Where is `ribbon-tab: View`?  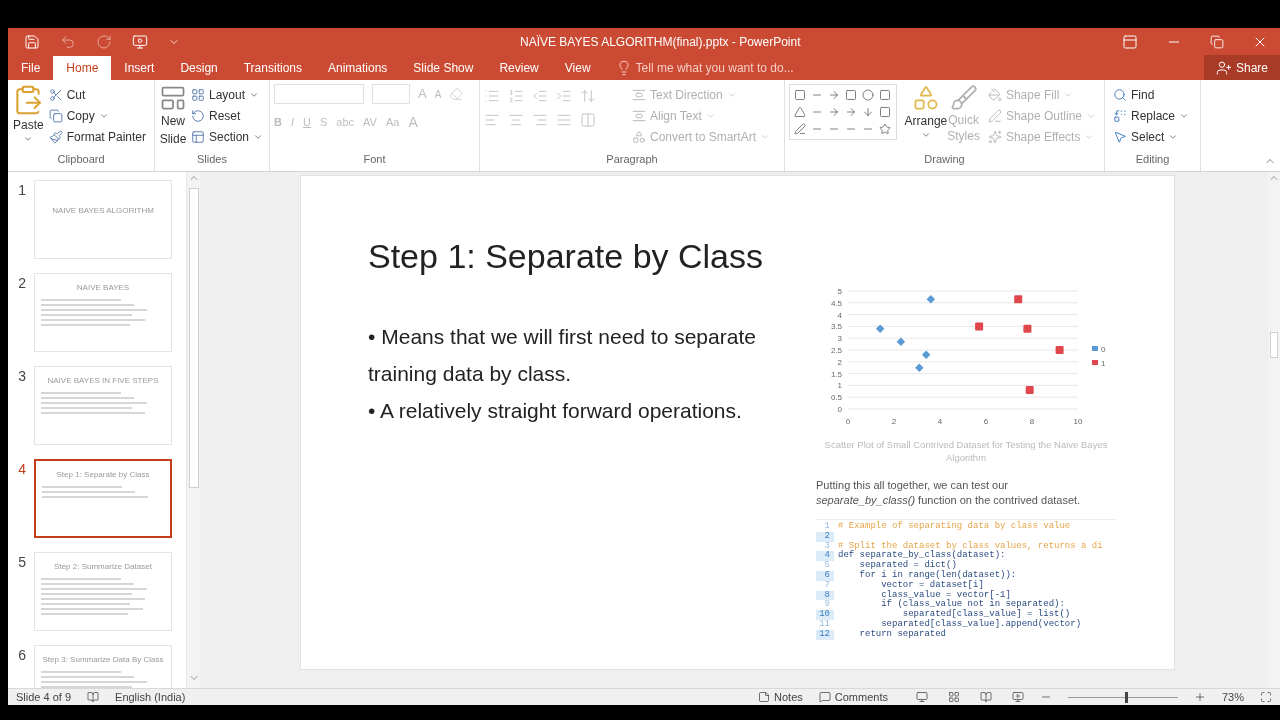
ribbon-tab: View is located at coordinates (577, 68).